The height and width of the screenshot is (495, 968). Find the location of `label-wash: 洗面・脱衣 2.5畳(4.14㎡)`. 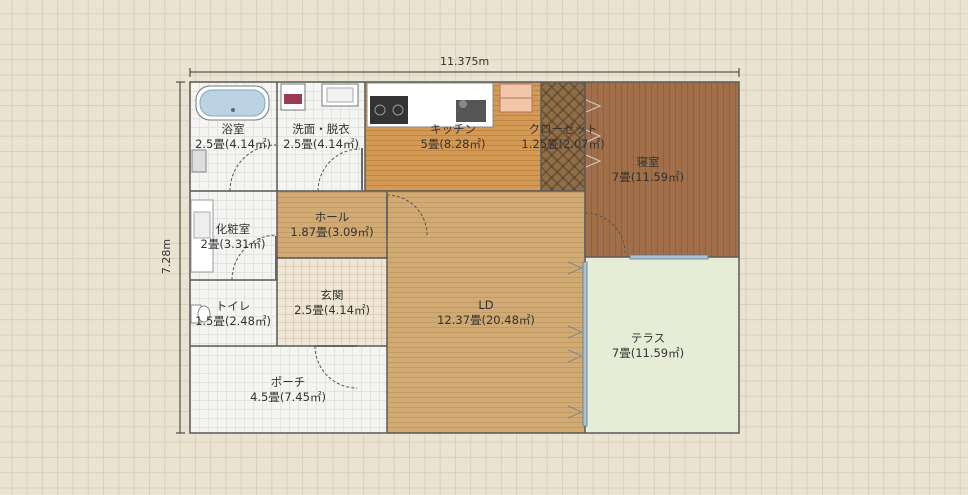

label-wash: 洗面・脱衣 2.5畳(4.14㎡) is located at coordinates (321, 136).